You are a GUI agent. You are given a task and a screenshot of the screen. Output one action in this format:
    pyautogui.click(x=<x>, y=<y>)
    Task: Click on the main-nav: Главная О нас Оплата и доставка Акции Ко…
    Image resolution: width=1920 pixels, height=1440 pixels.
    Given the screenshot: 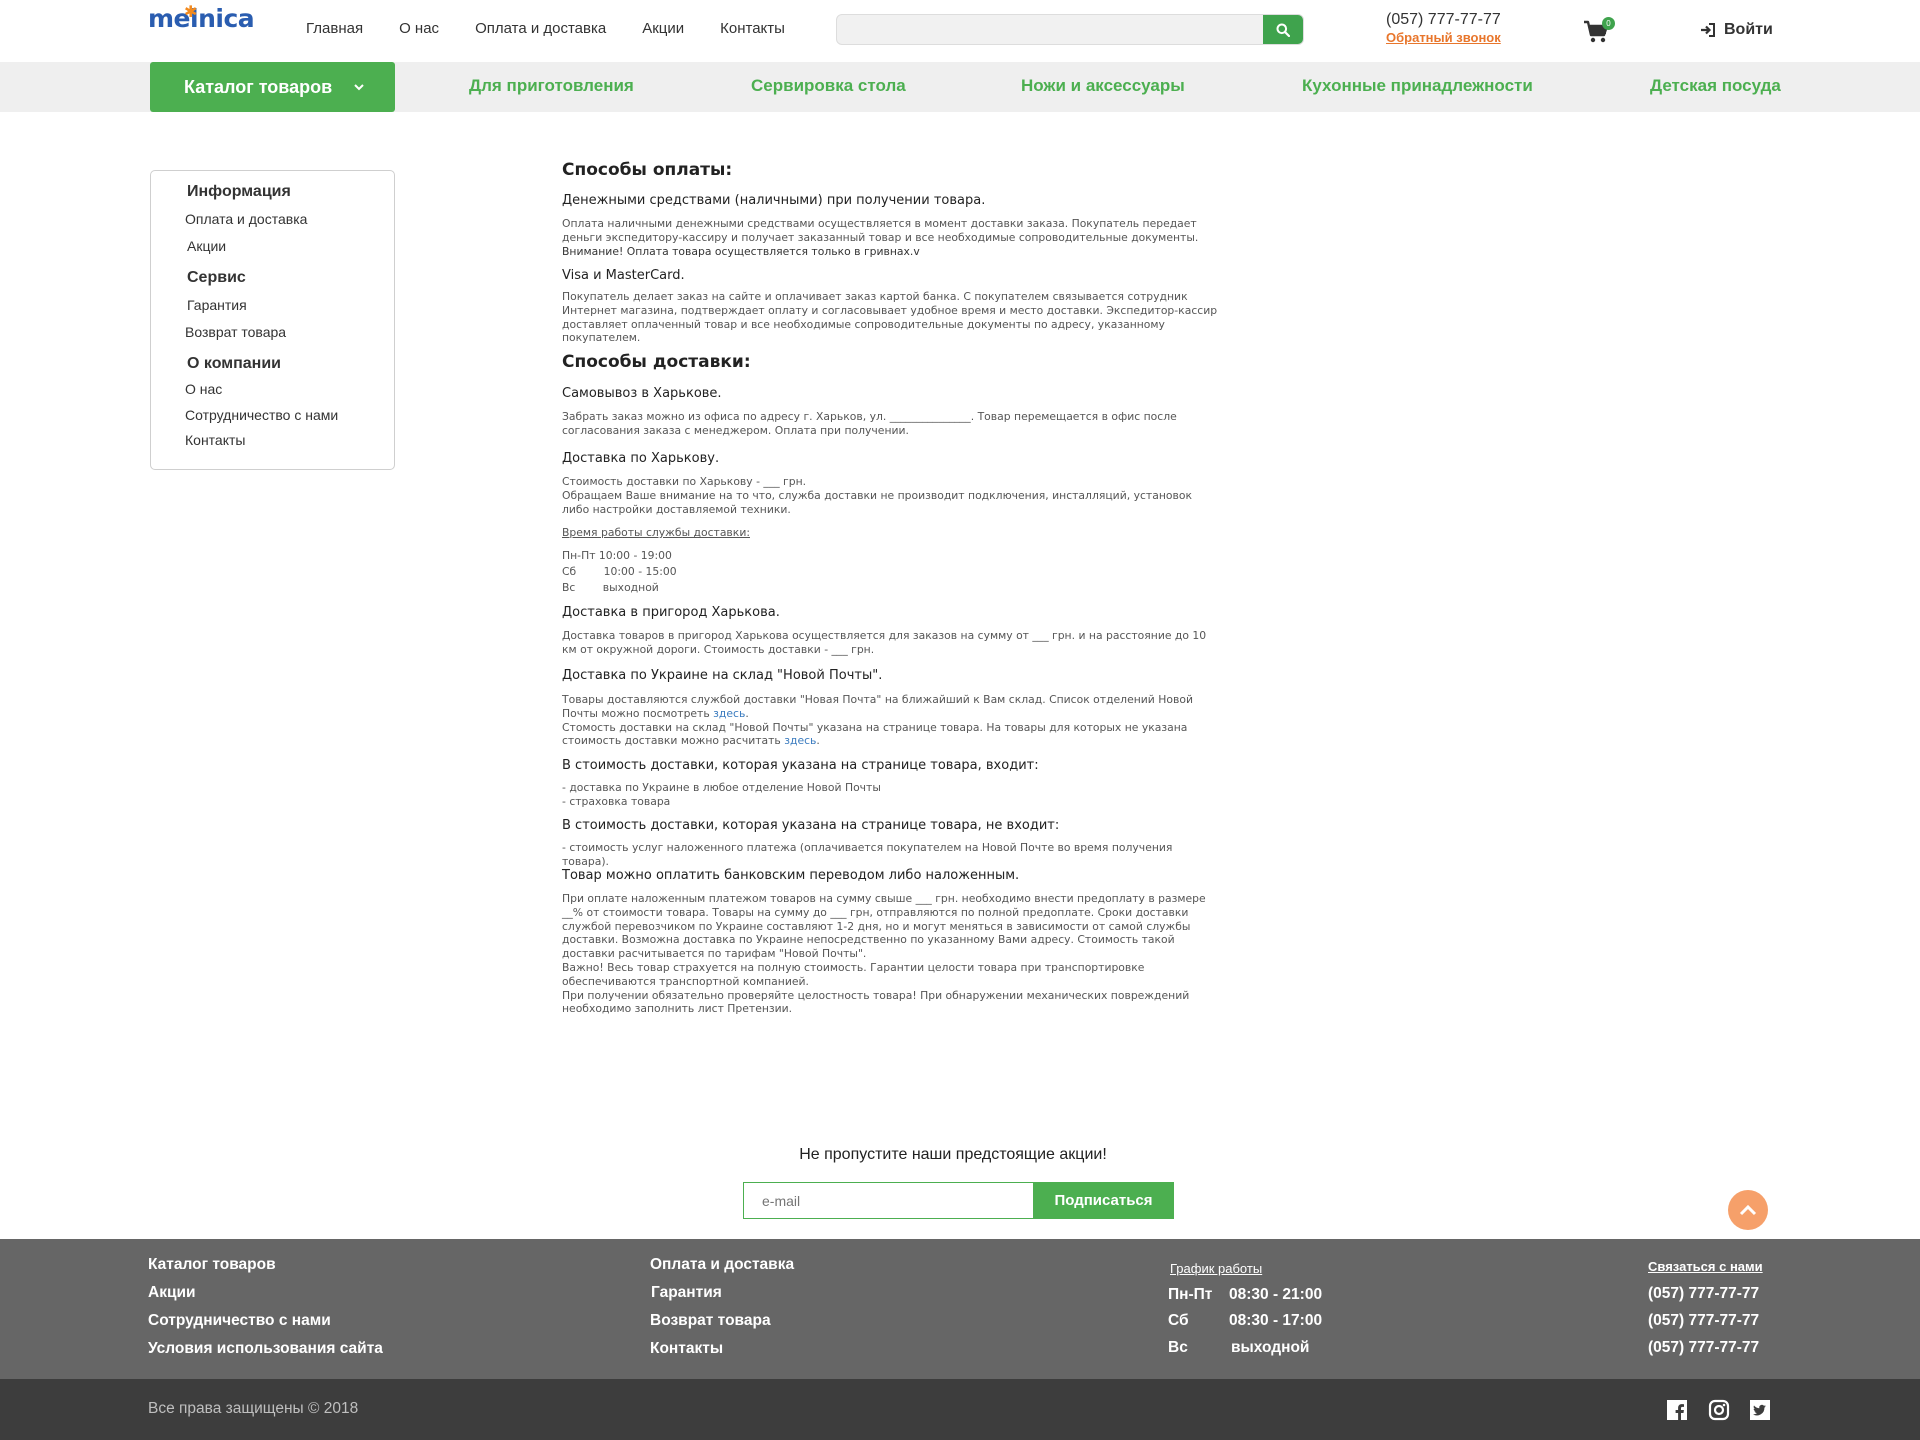 What is the action you would take?
    pyautogui.click(x=563, y=28)
    